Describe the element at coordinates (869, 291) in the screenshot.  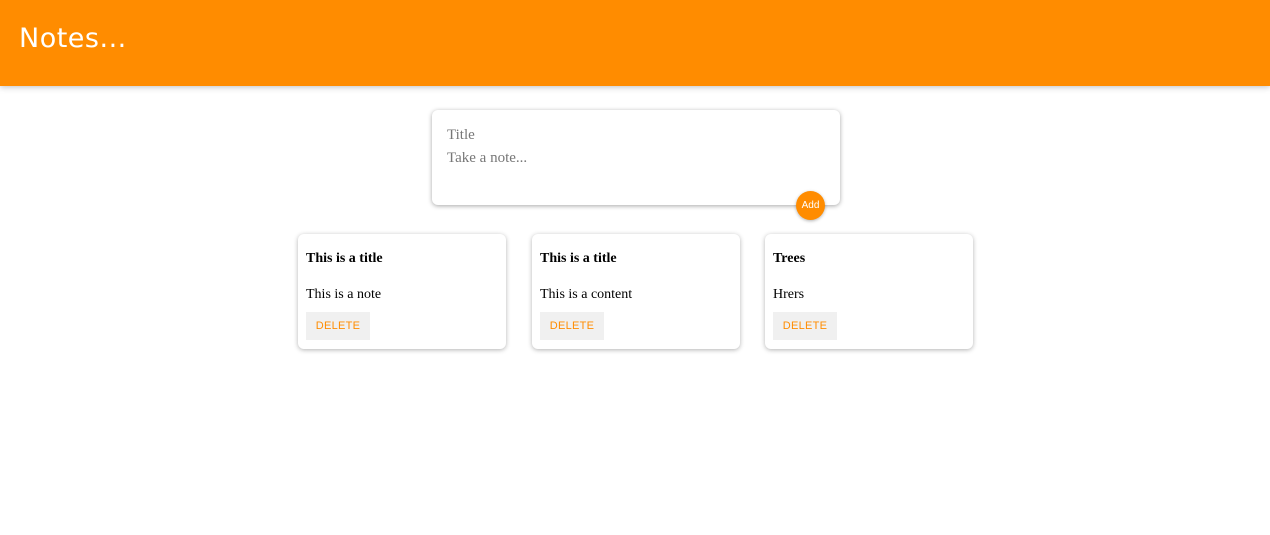
I see `note-card: Trees Hrers DELETE` at that location.